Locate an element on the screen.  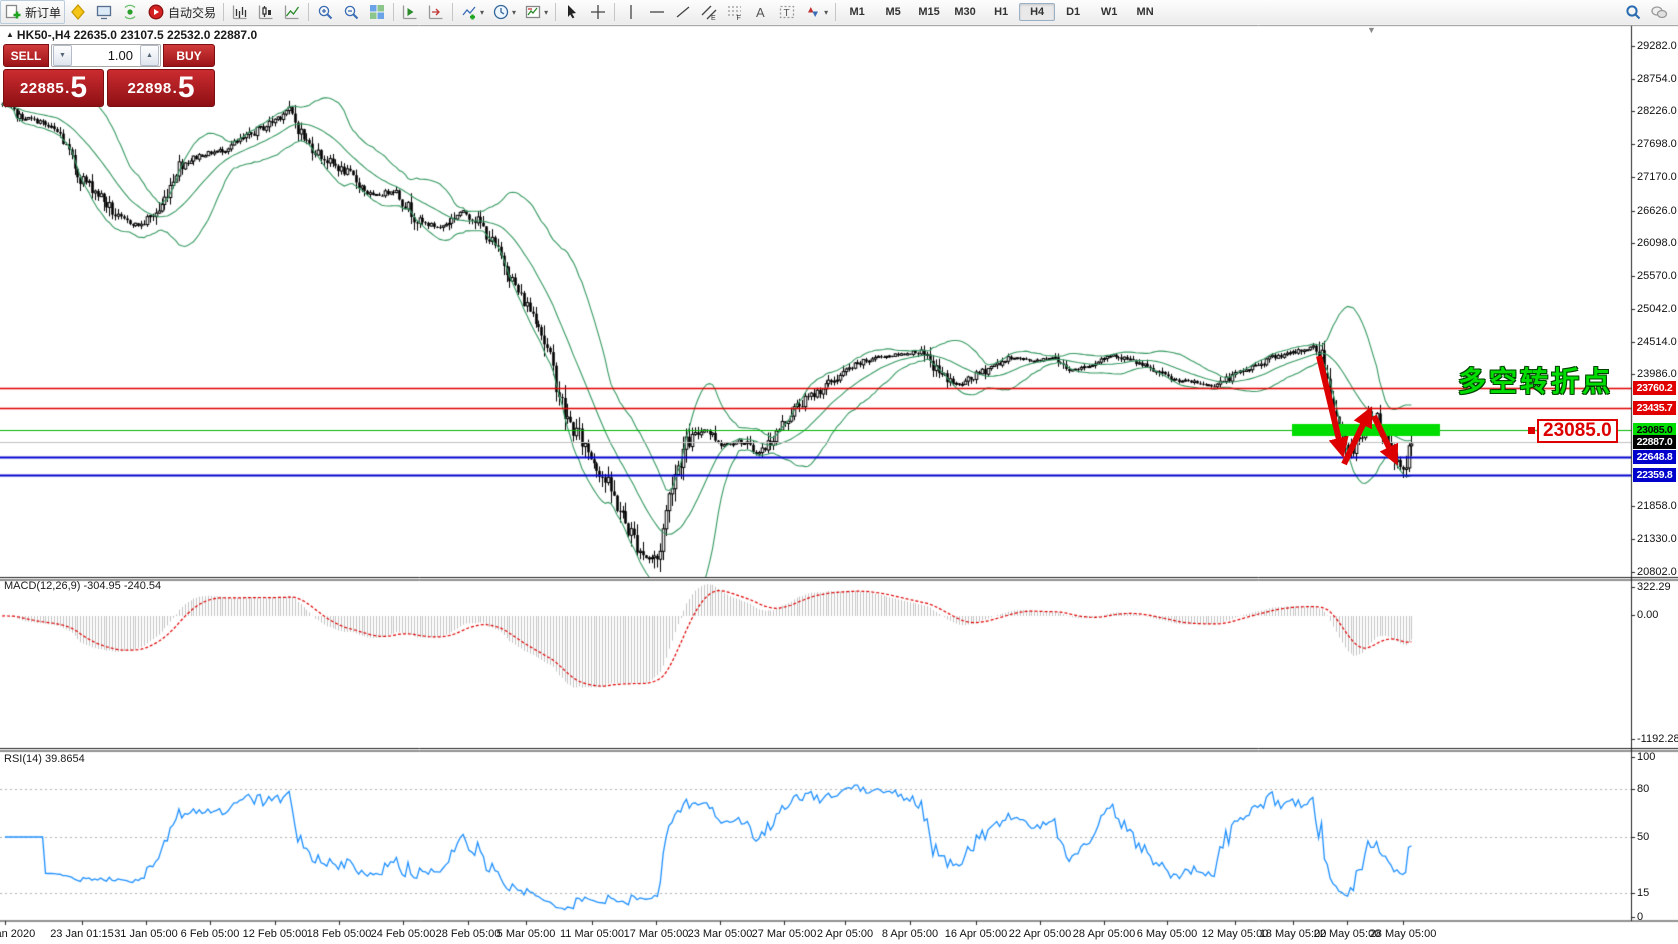
zoom-out-icon is located at coordinates (351, 12).